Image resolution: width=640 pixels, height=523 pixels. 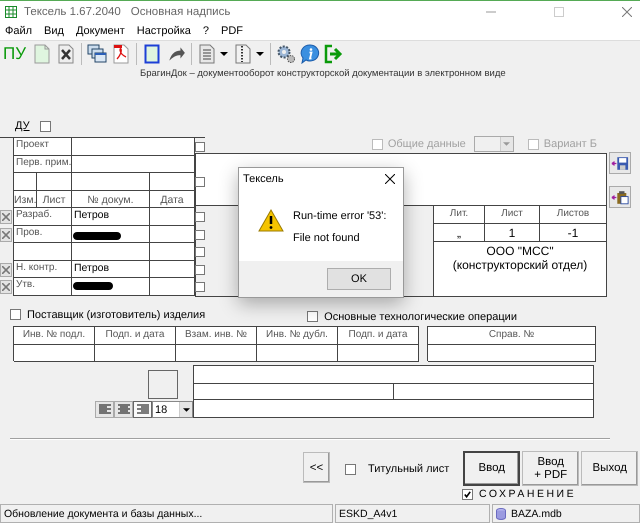 I want to click on table-cell: 1, so click(x=512, y=233).